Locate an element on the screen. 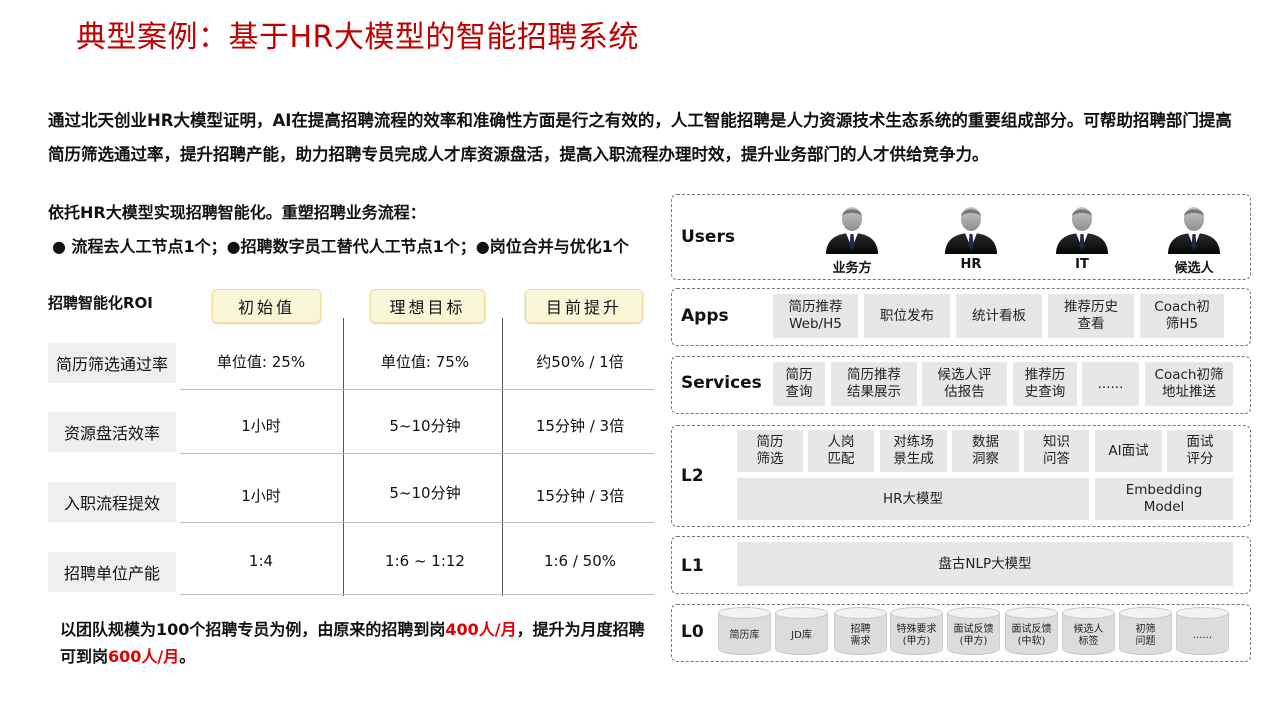 This screenshot has height=720, width=1280. roi-cell: 1:6 / 50% is located at coordinates (580, 561).